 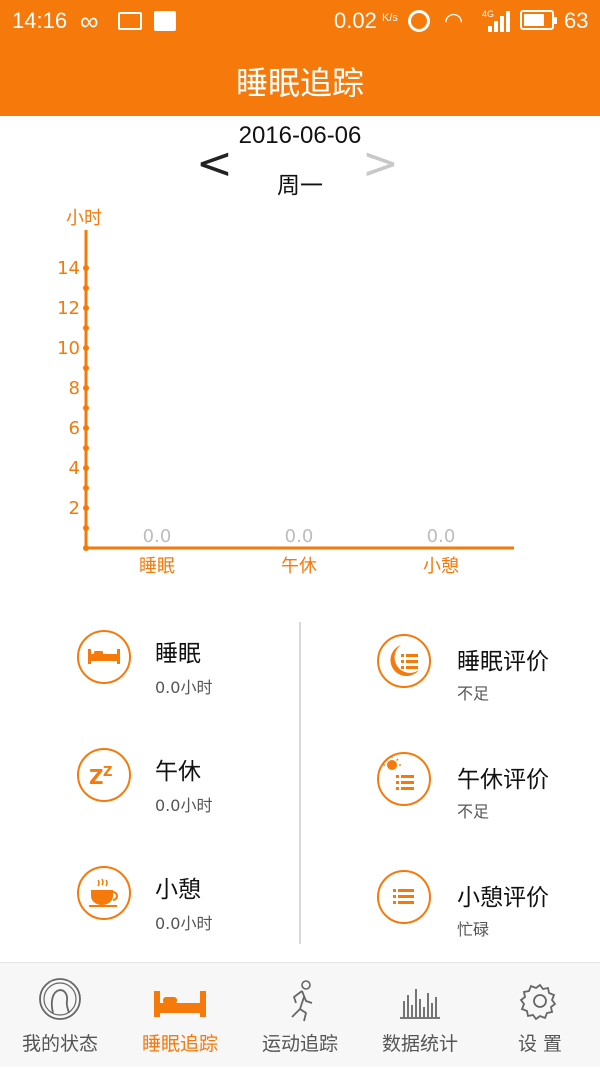 What do you see at coordinates (89, 21) in the screenshot?
I see `infinity-icon: ∞` at bounding box center [89, 21].